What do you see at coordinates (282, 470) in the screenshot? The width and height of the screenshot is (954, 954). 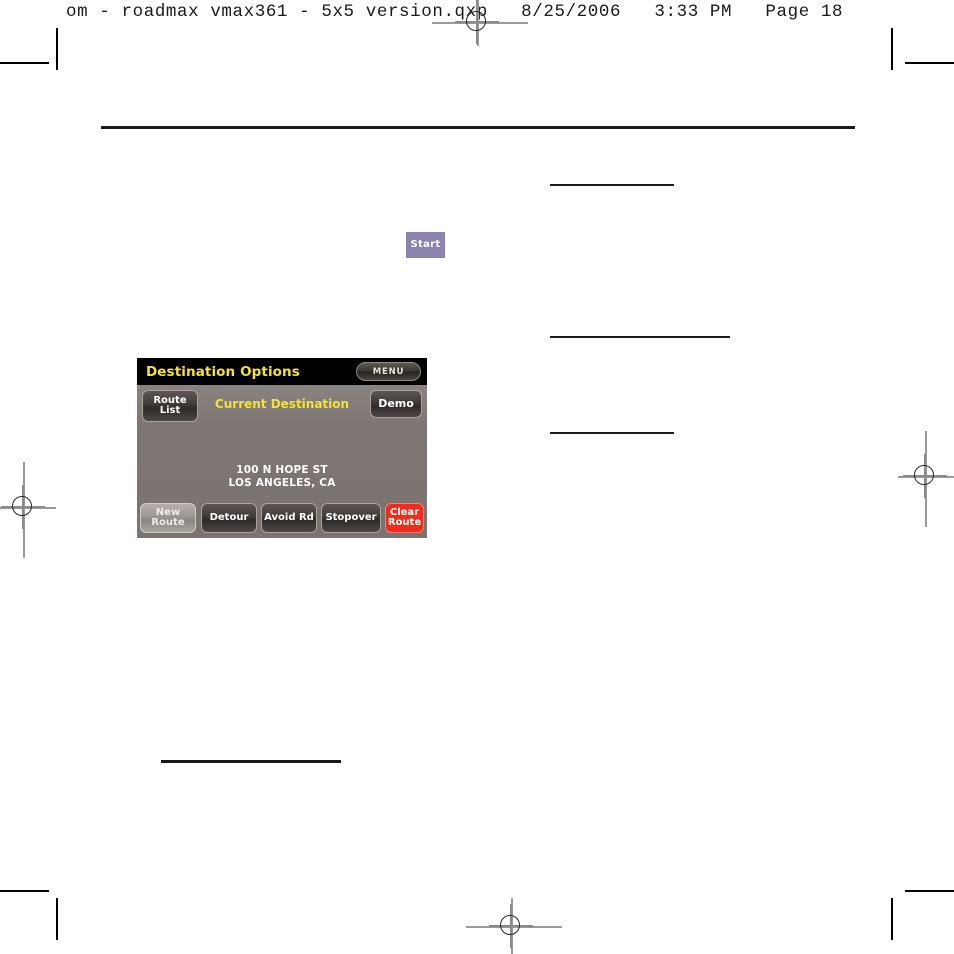 I see `destination-street: 100 N HOPE ST` at bounding box center [282, 470].